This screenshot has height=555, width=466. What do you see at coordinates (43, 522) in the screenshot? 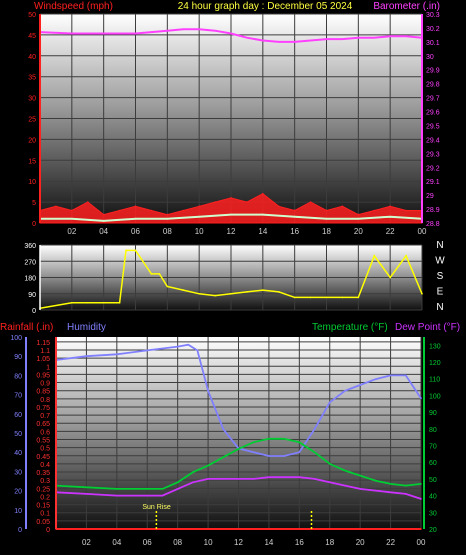
I see `rainfall-tick-label: 0.05` at bounding box center [43, 522].